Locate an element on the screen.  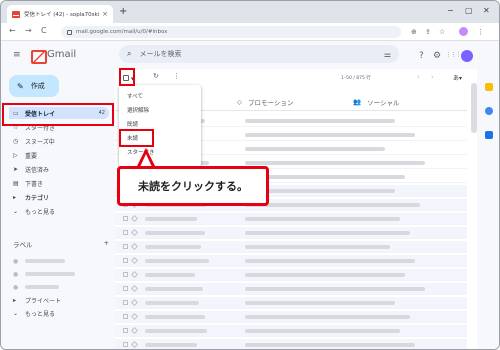
labels-heading: ラベル is located at coordinates (23, 245).